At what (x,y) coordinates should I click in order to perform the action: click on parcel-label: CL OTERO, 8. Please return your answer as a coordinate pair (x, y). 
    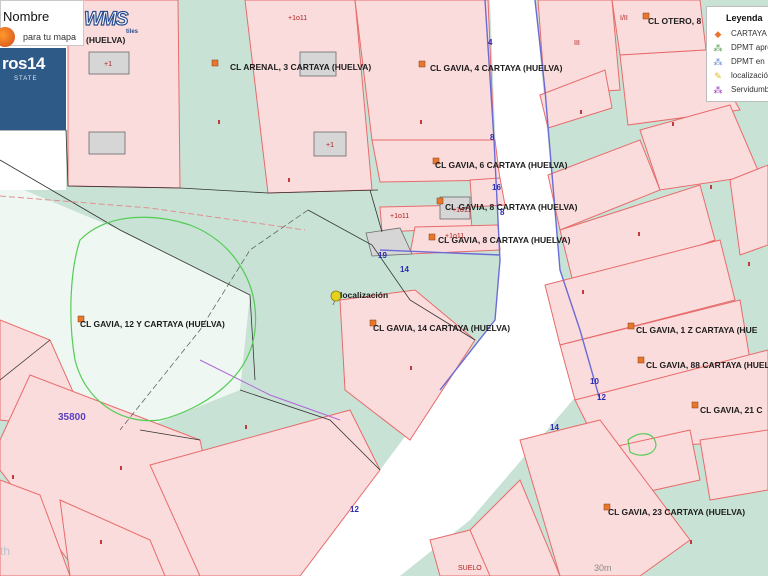
    Looking at the image, I should click on (674, 21).